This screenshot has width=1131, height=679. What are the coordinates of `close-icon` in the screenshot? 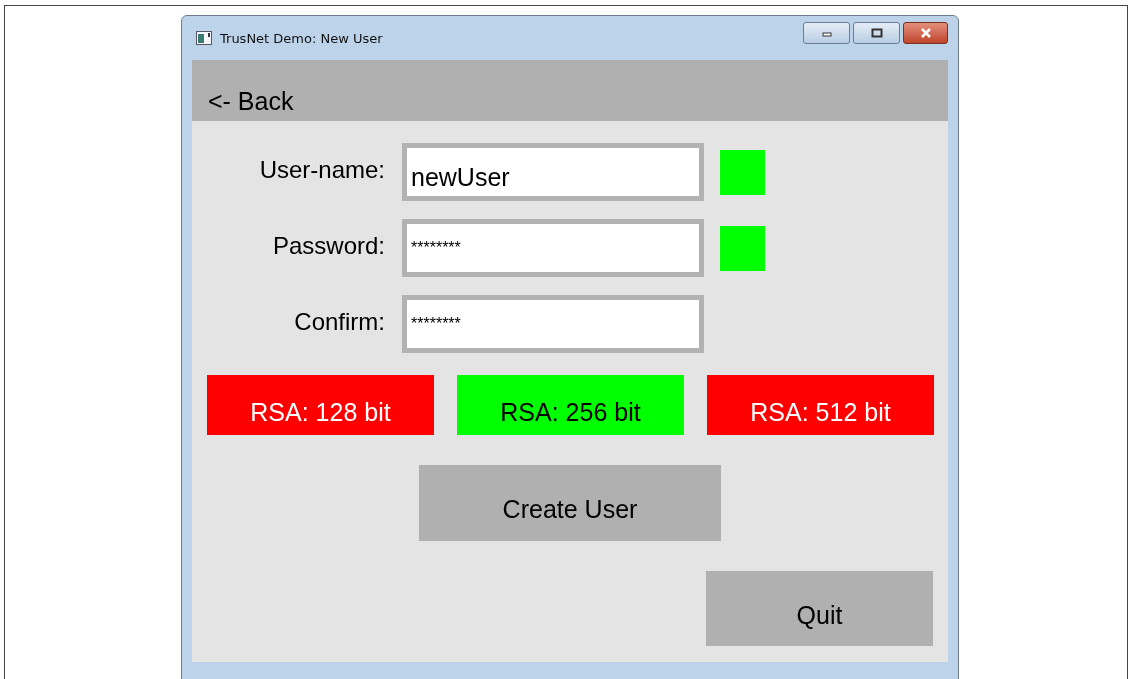 It's located at (925, 33).